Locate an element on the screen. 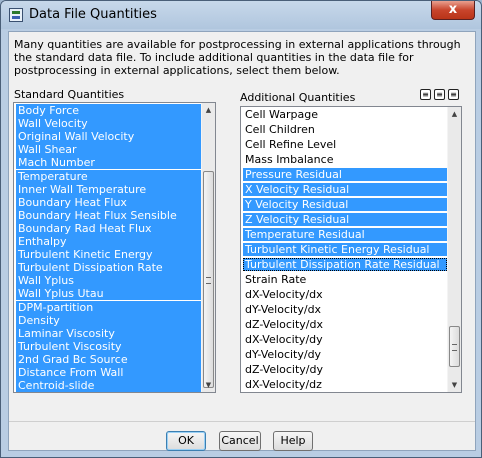 The width and height of the screenshot is (482, 458). additional-list-scrollbar: ▲ ▼ is located at coordinates (454, 249).